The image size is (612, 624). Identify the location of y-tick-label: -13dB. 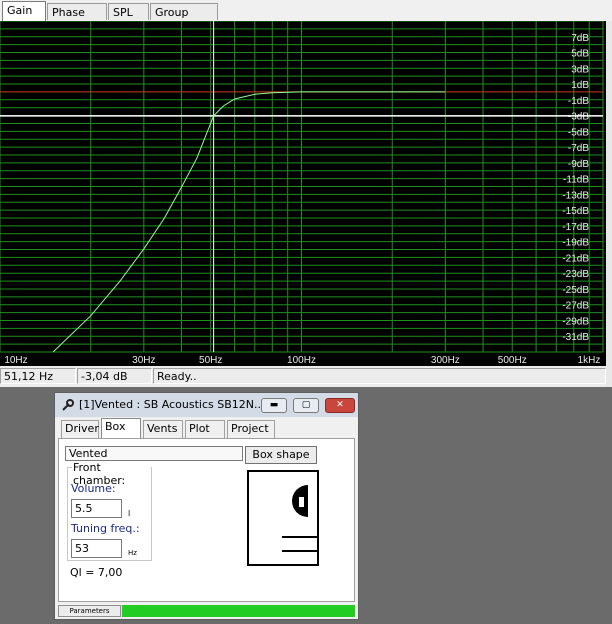
(575, 195).